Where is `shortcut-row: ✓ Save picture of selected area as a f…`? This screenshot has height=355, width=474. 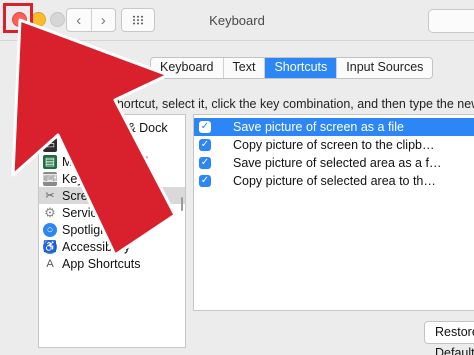 shortcut-row: ✓ Save picture of selected area as a f… is located at coordinates (334, 163).